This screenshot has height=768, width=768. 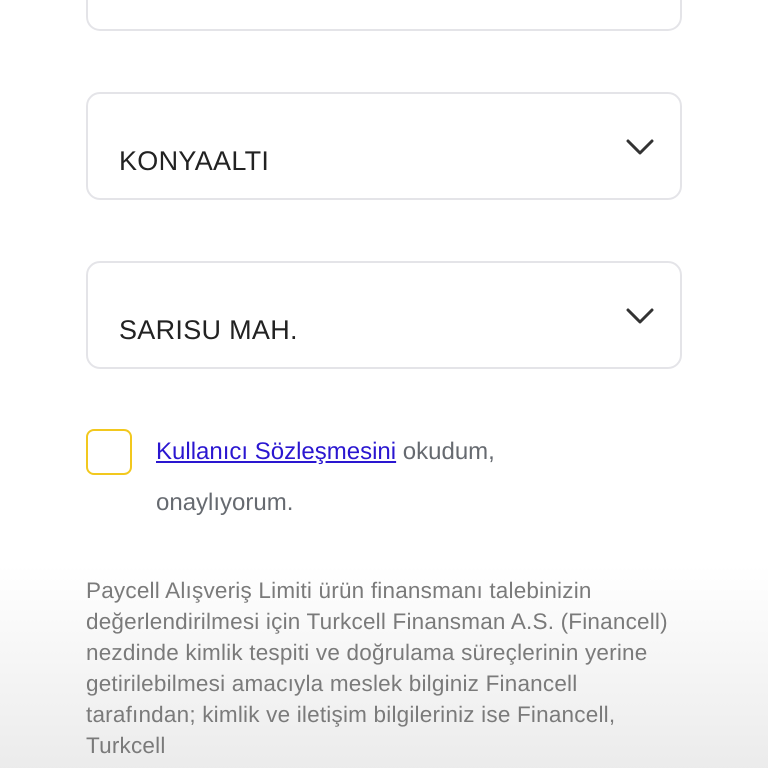 I want to click on agreement-text: Kullanıcı Sözleşmesini okudum, onaylıyorum., so click(x=326, y=477).